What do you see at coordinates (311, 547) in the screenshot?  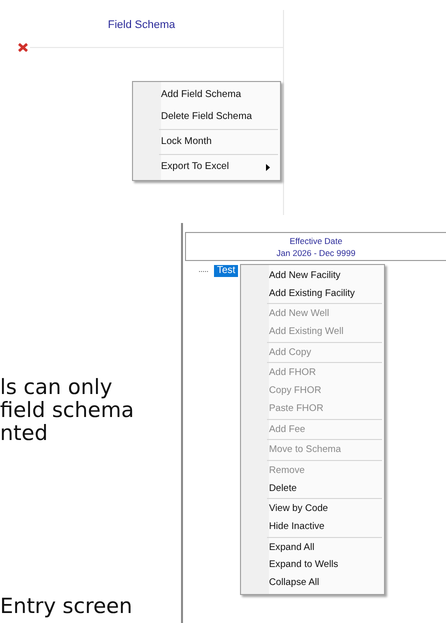 I see `menu-item: Expand All` at bounding box center [311, 547].